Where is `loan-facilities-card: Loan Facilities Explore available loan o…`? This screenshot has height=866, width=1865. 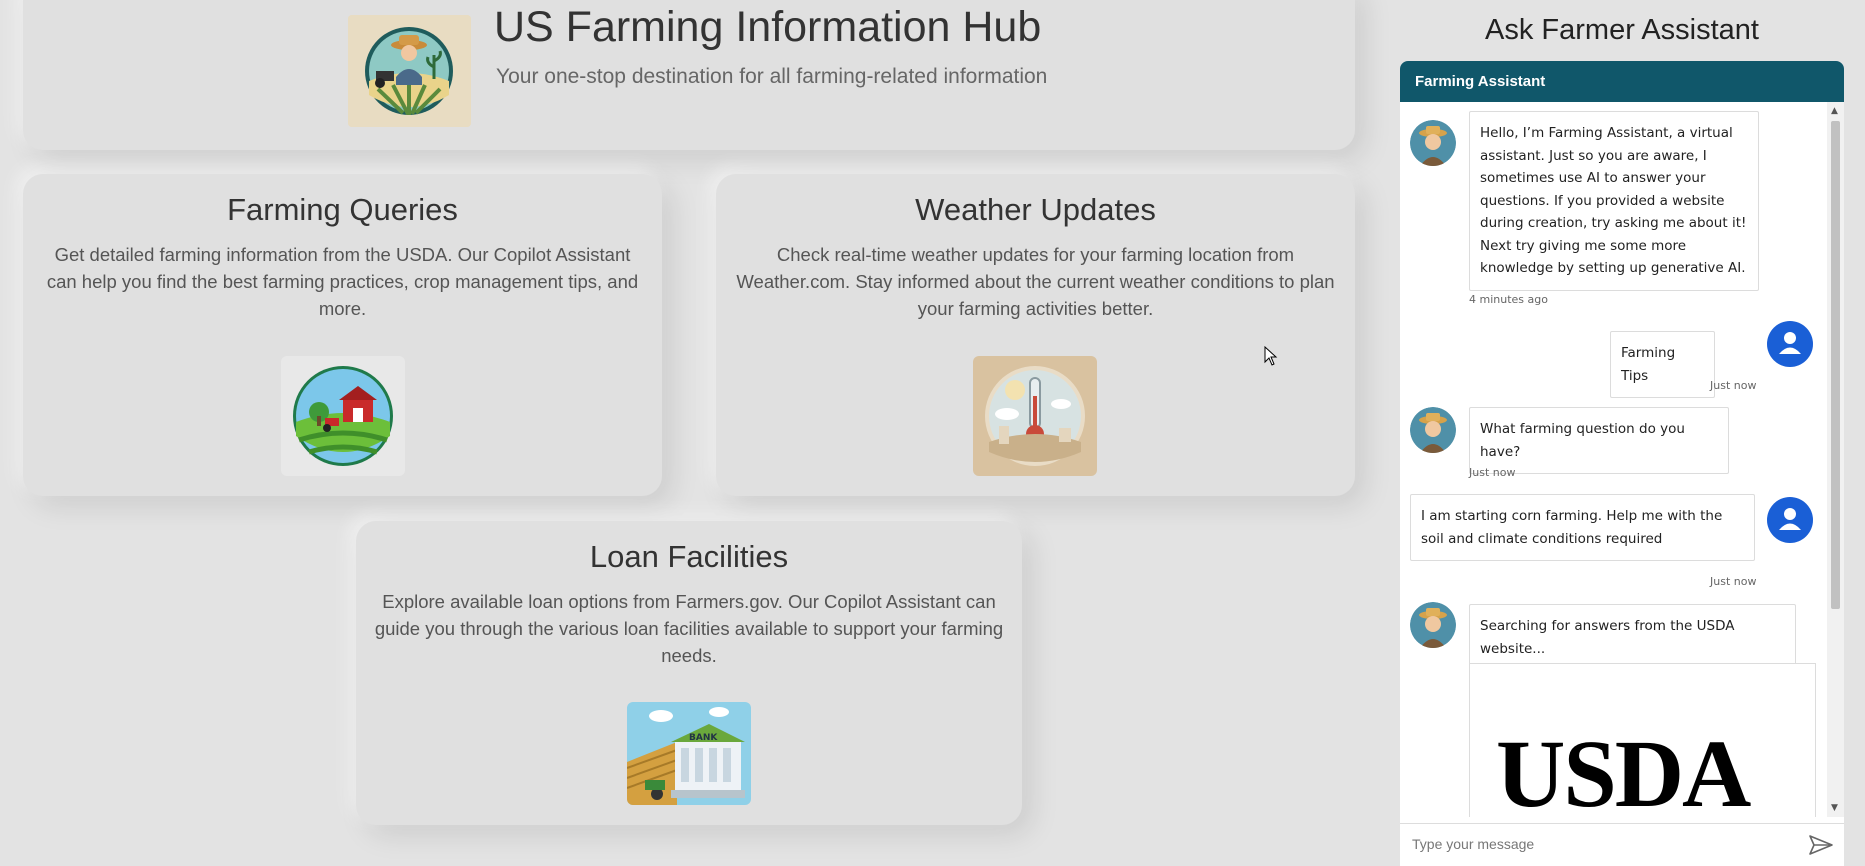
loan-facilities-card: Loan Facilities Explore available loan o… is located at coordinates (689, 673).